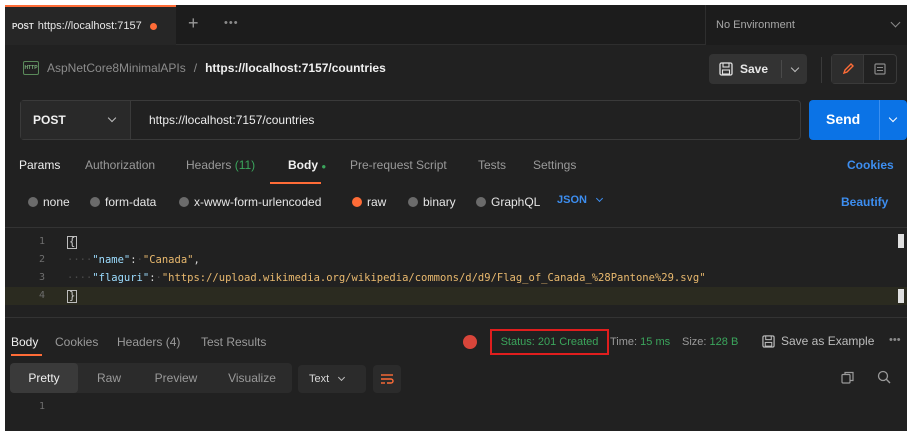 The height and width of the screenshot is (431, 912). Describe the element at coordinates (252, 378) in the screenshot. I see `view-visualize: Visualize` at that location.